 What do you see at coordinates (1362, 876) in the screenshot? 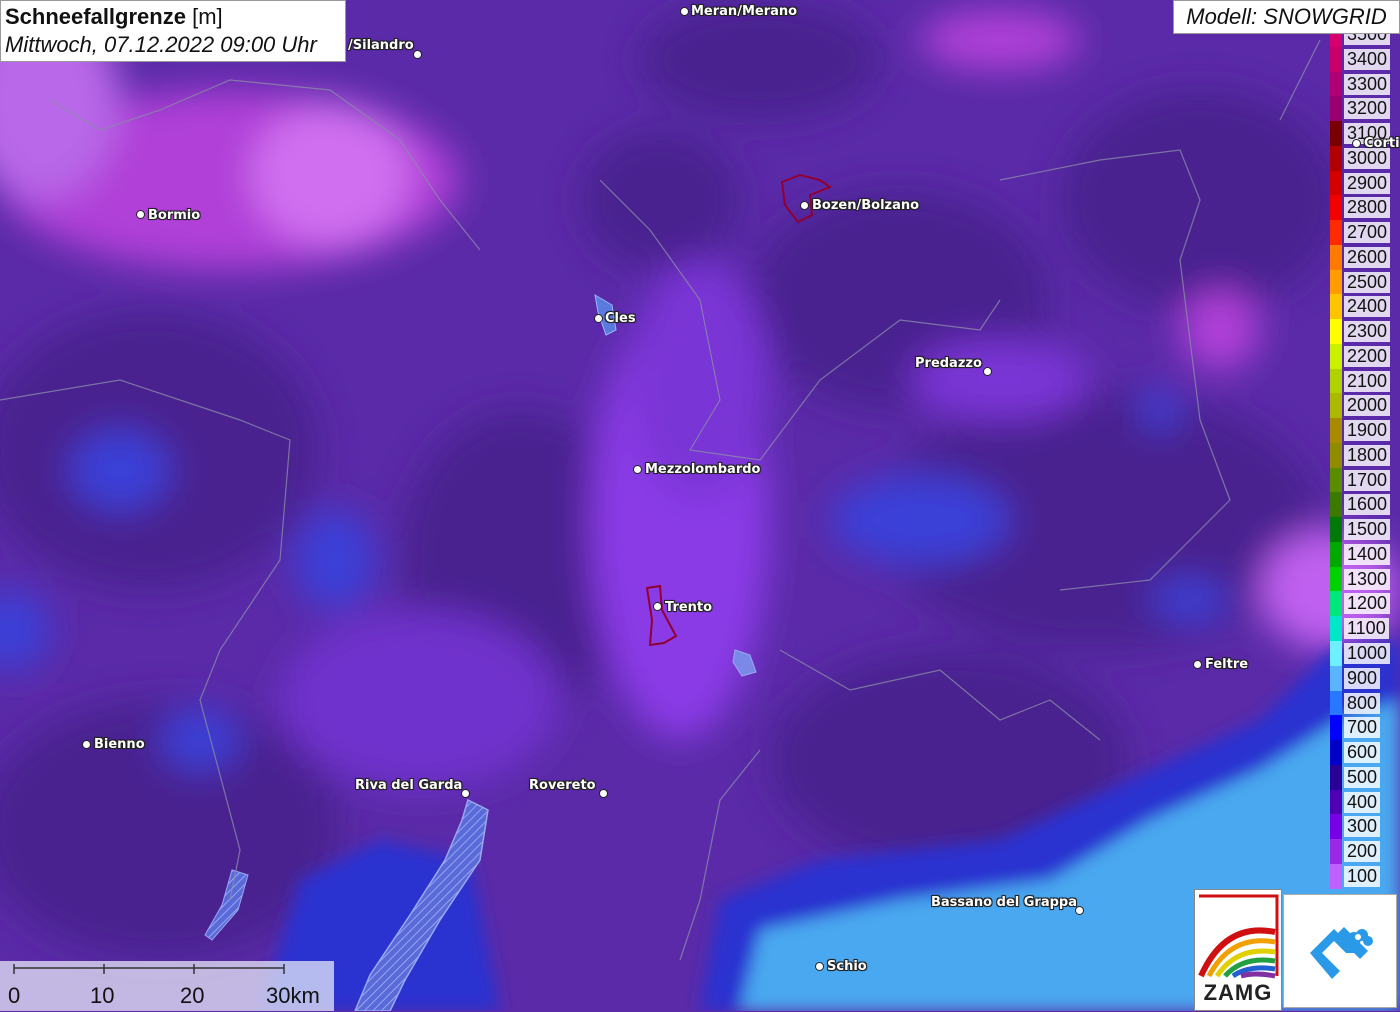
I see `legend-label: 100` at bounding box center [1362, 876].